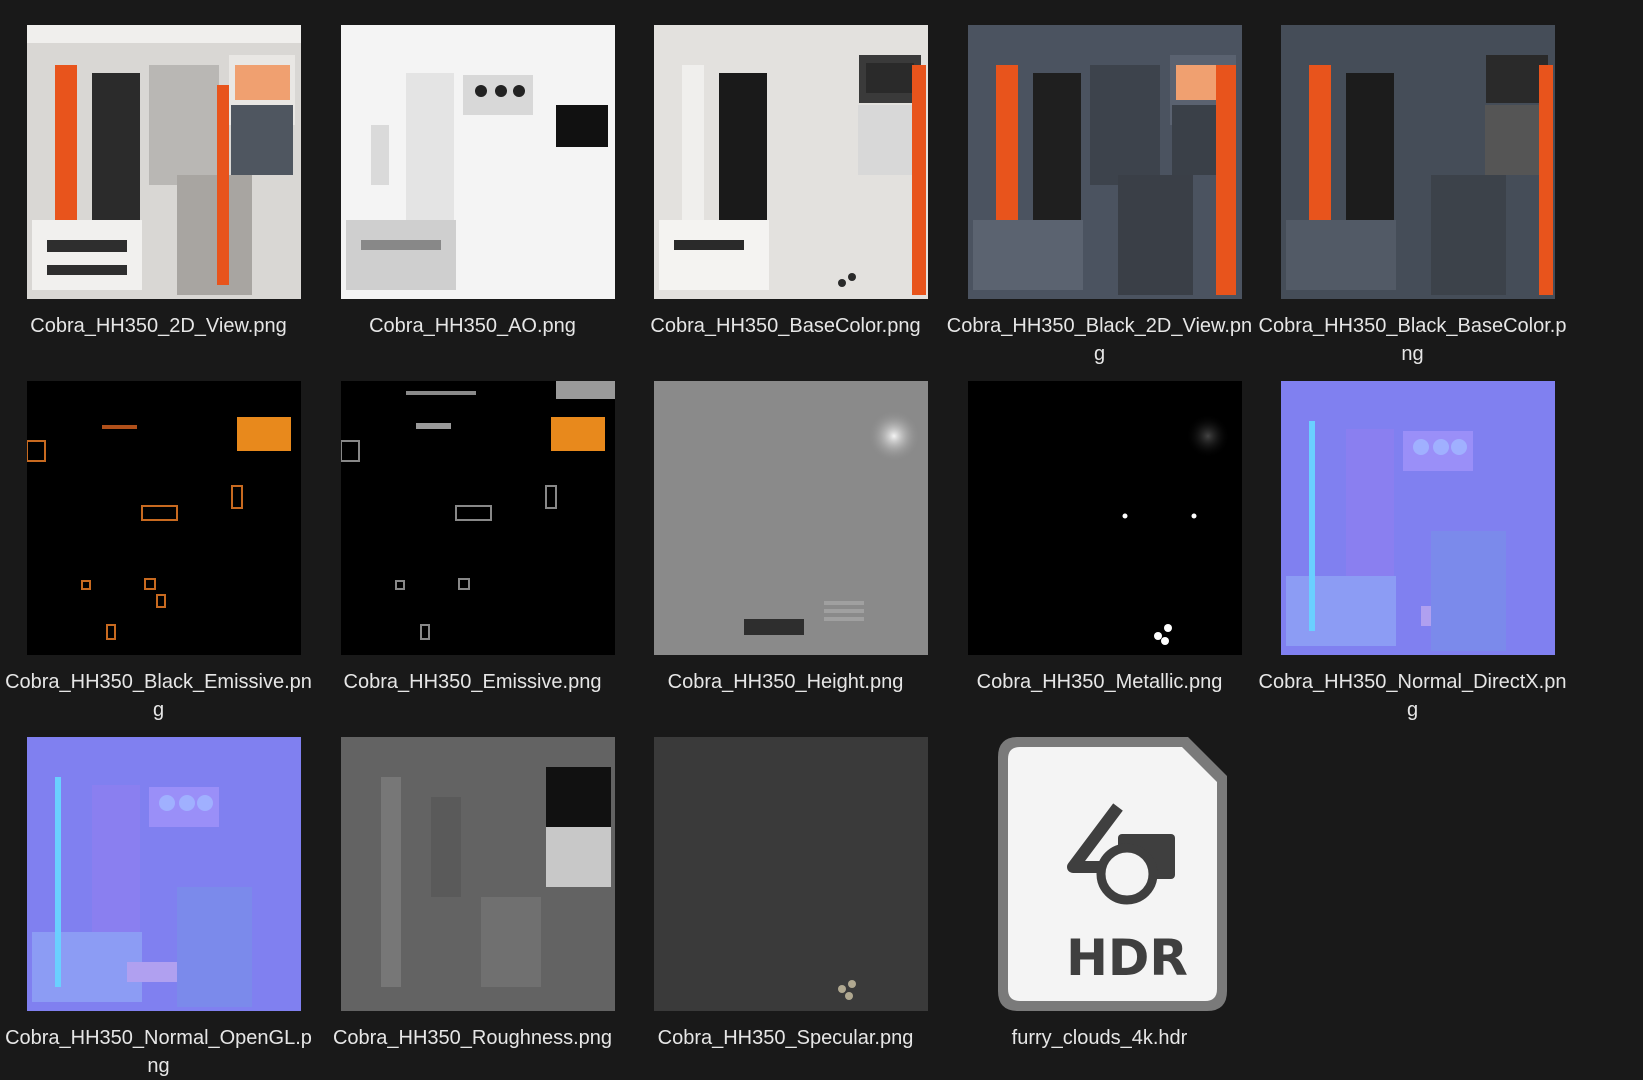  I want to click on file-name: Cobra_HH350_Metallic.png, so click(1099, 682).